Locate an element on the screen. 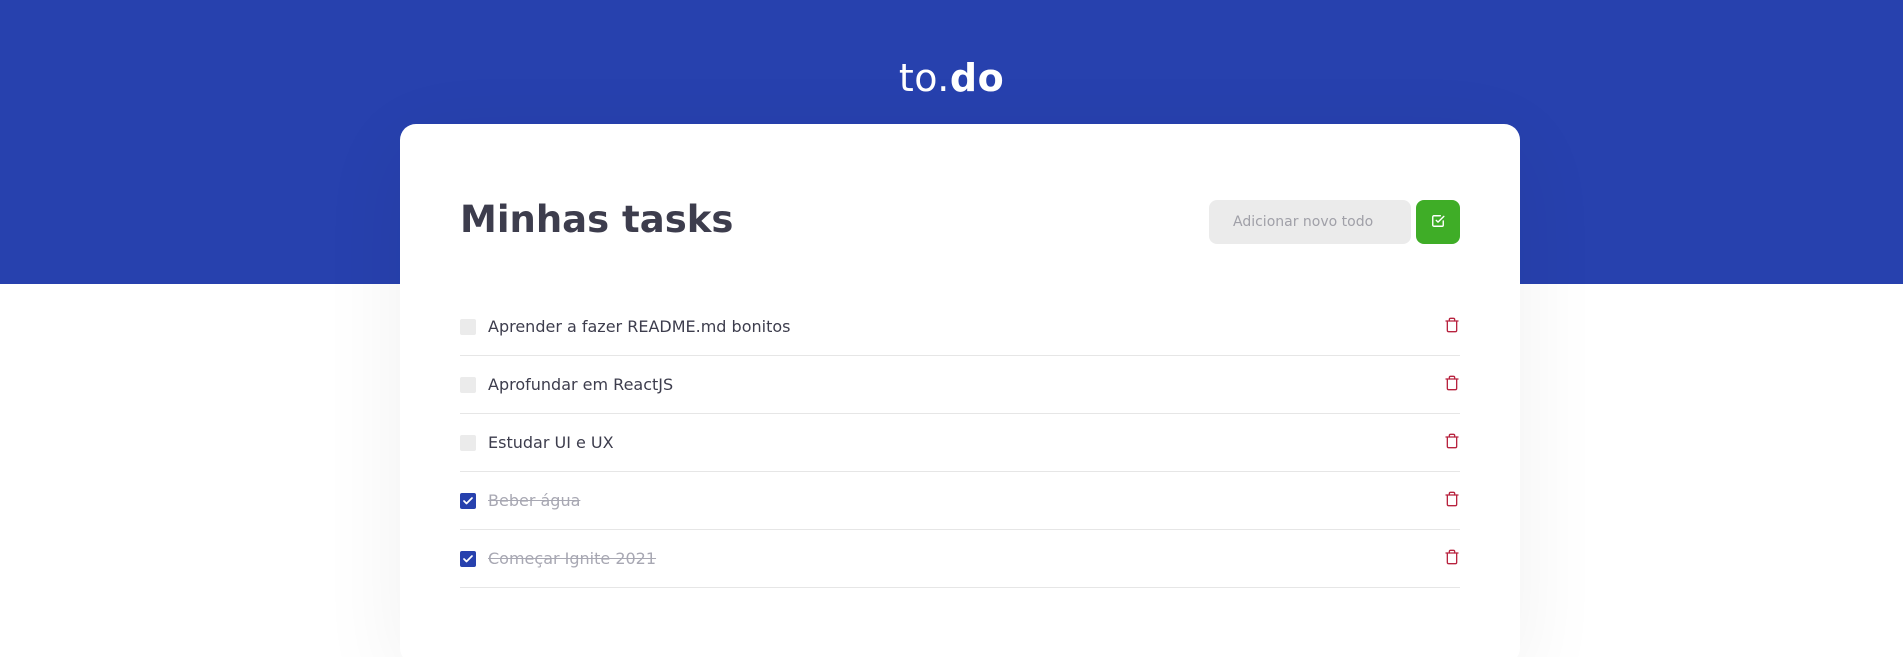  task-title-completed: Começar Ignite 2021 is located at coordinates (572, 558).